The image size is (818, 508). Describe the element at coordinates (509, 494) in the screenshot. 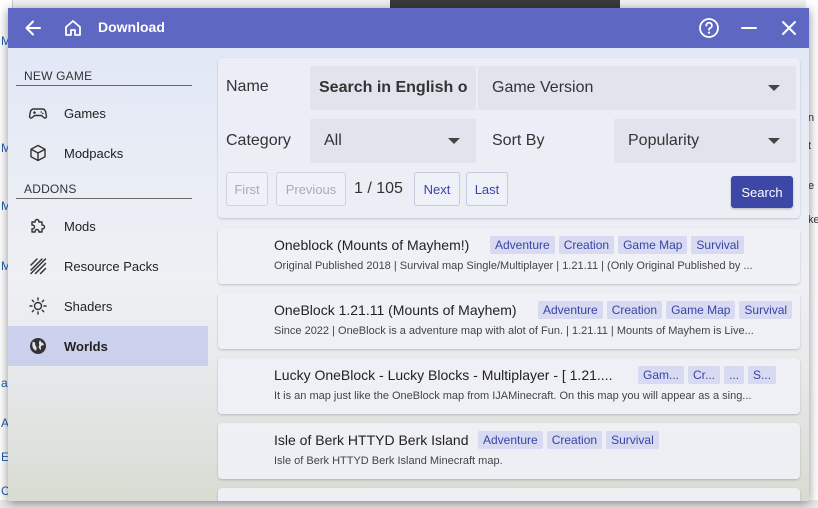

I see `result-item` at that location.